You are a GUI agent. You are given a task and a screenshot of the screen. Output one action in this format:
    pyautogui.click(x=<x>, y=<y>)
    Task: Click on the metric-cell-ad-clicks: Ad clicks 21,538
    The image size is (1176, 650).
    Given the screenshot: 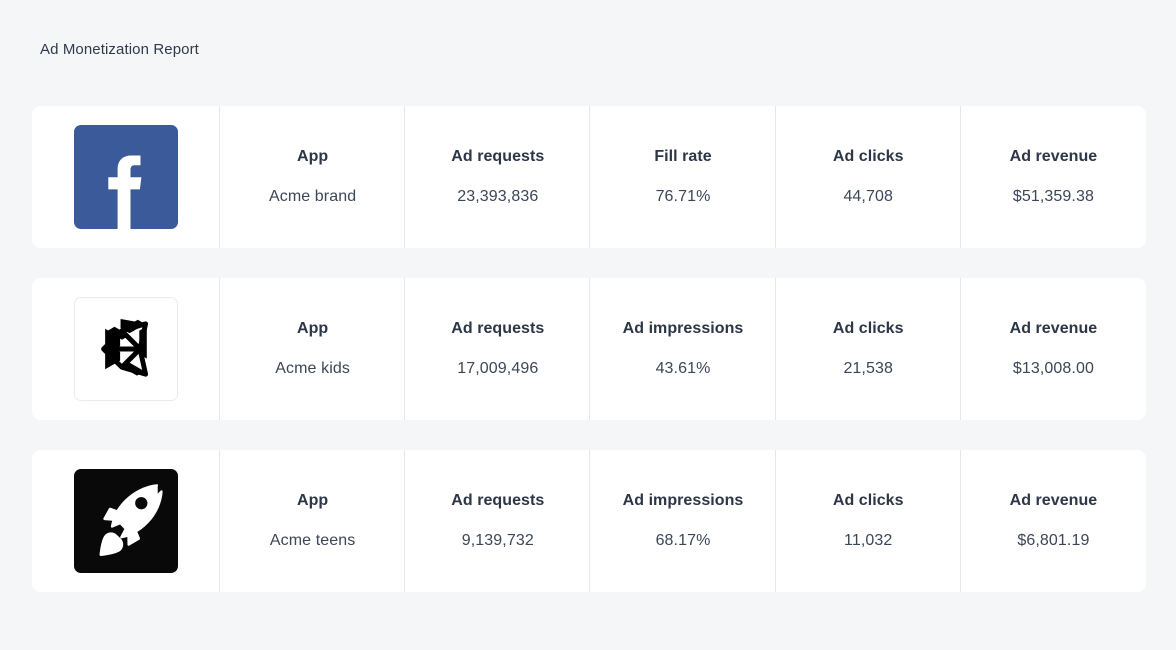 What is the action you would take?
    pyautogui.click(x=869, y=349)
    